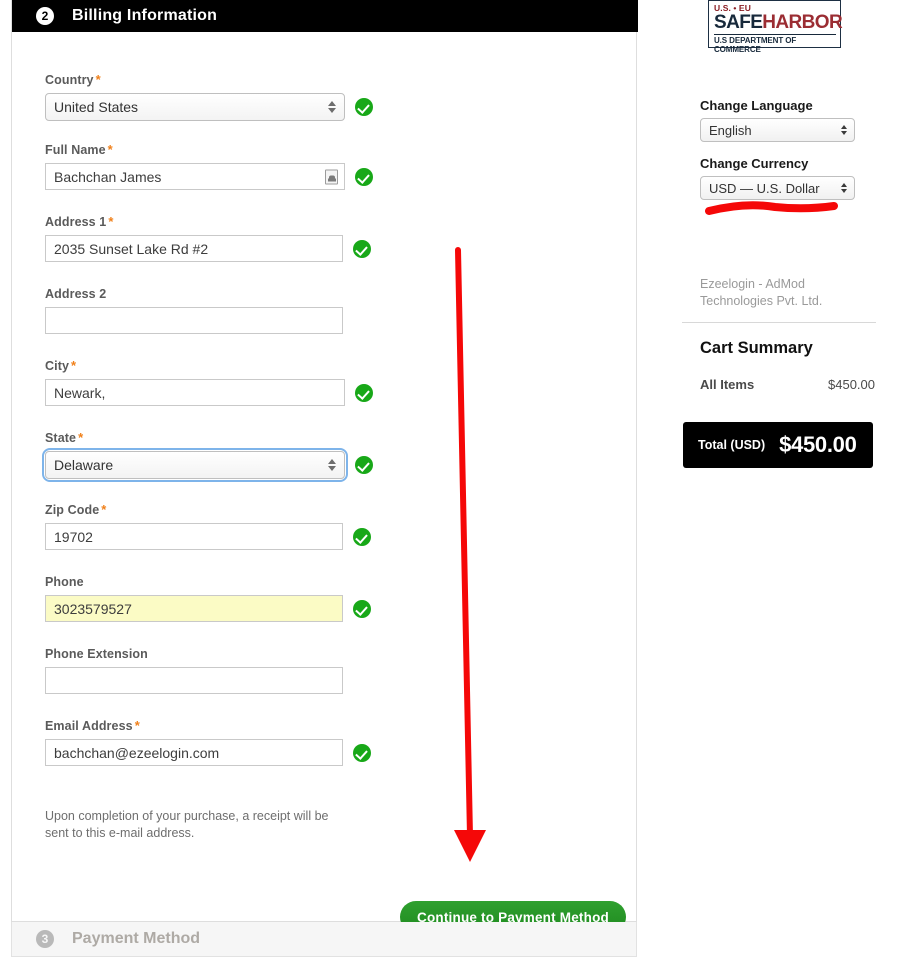 The image size is (902, 970). What do you see at coordinates (45, 939) in the screenshot?
I see `step3-number-badge: 3` at bounding box center [45, 939].